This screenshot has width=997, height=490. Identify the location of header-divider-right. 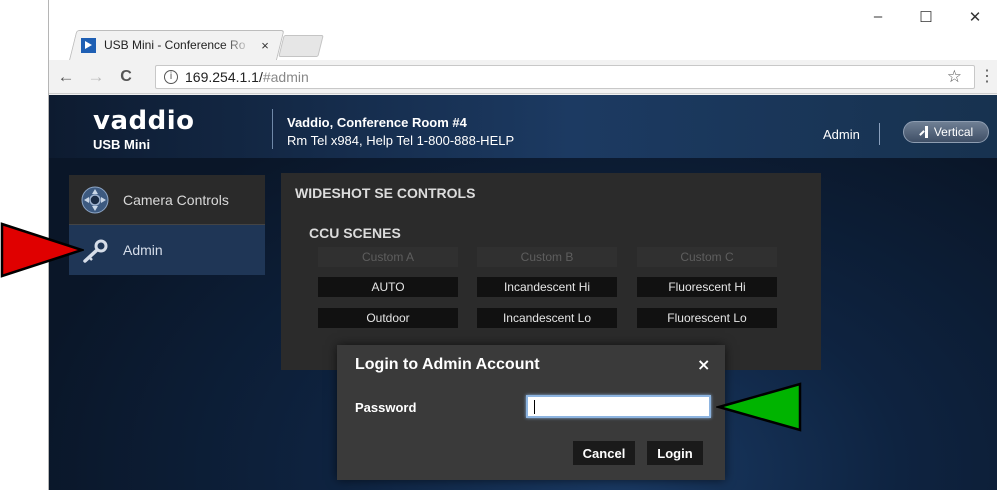
(879, 134).